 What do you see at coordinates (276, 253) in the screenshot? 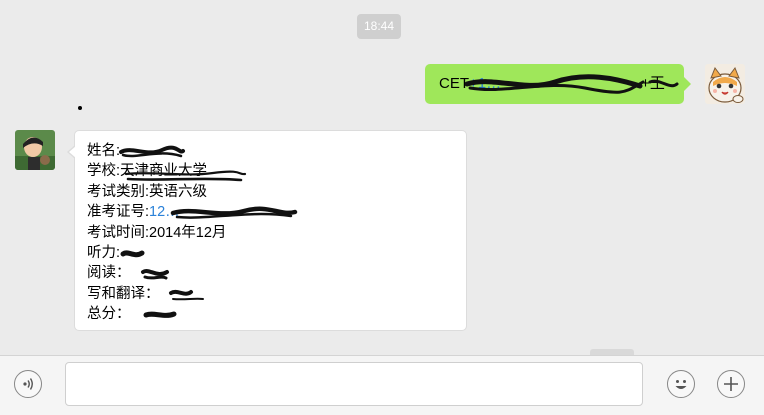
I see `score-line-listening: 听力:` at bounding box center [276, 253].